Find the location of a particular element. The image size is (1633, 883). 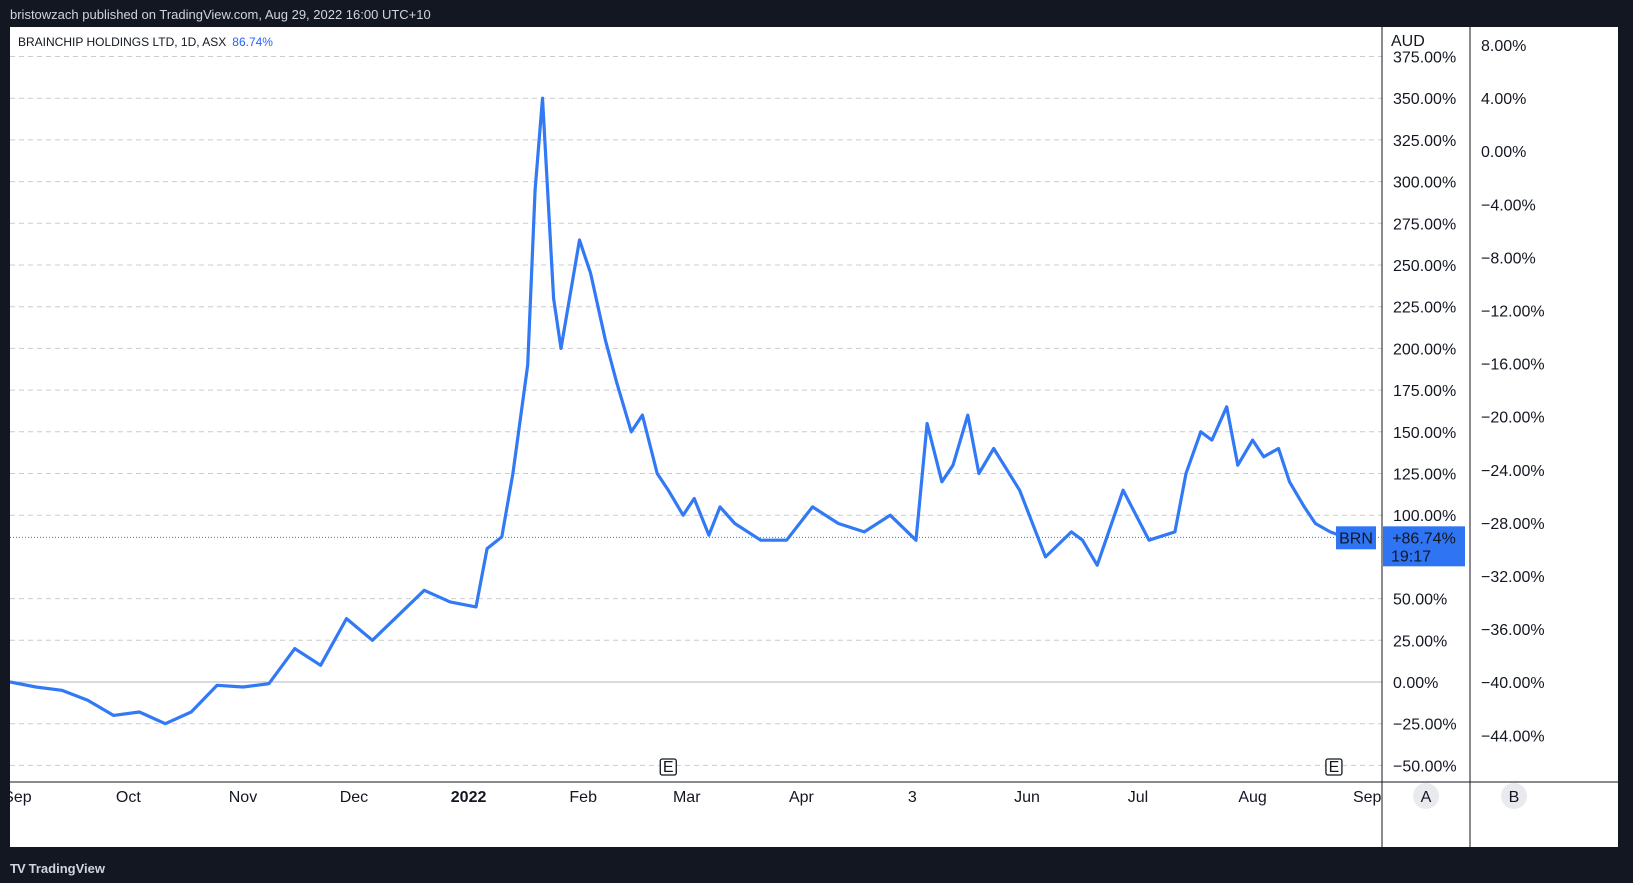

y-tick-left: 0.00% is located at coordinates (1415, 683).